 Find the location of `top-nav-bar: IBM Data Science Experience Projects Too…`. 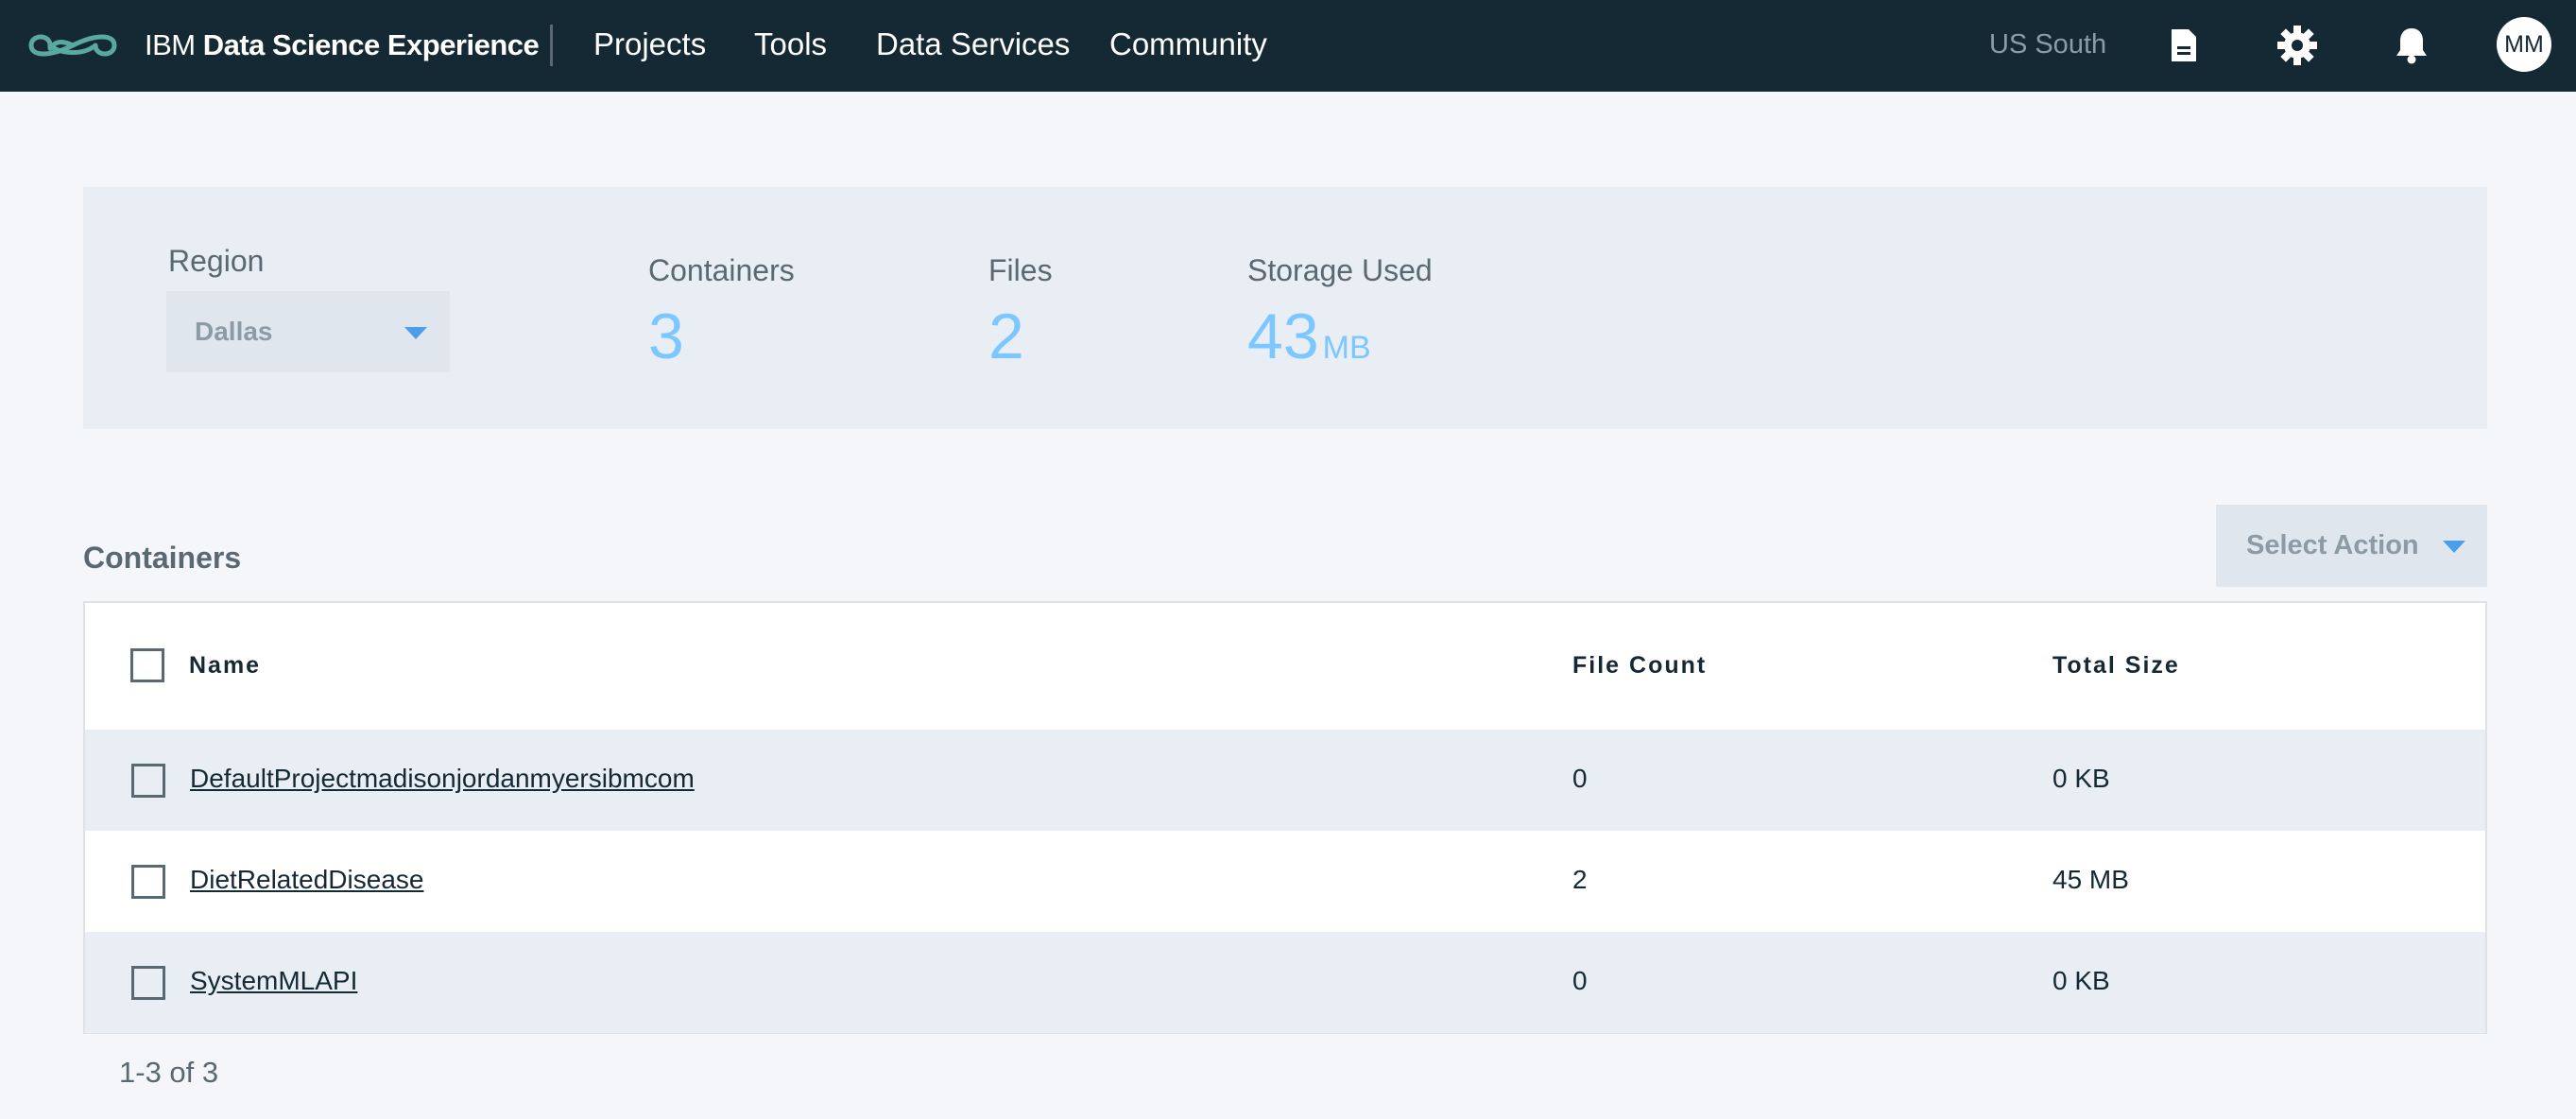

top-nav-bar: IBM Data Science Experience Projects Too… is located at coordinates (1288, 46).